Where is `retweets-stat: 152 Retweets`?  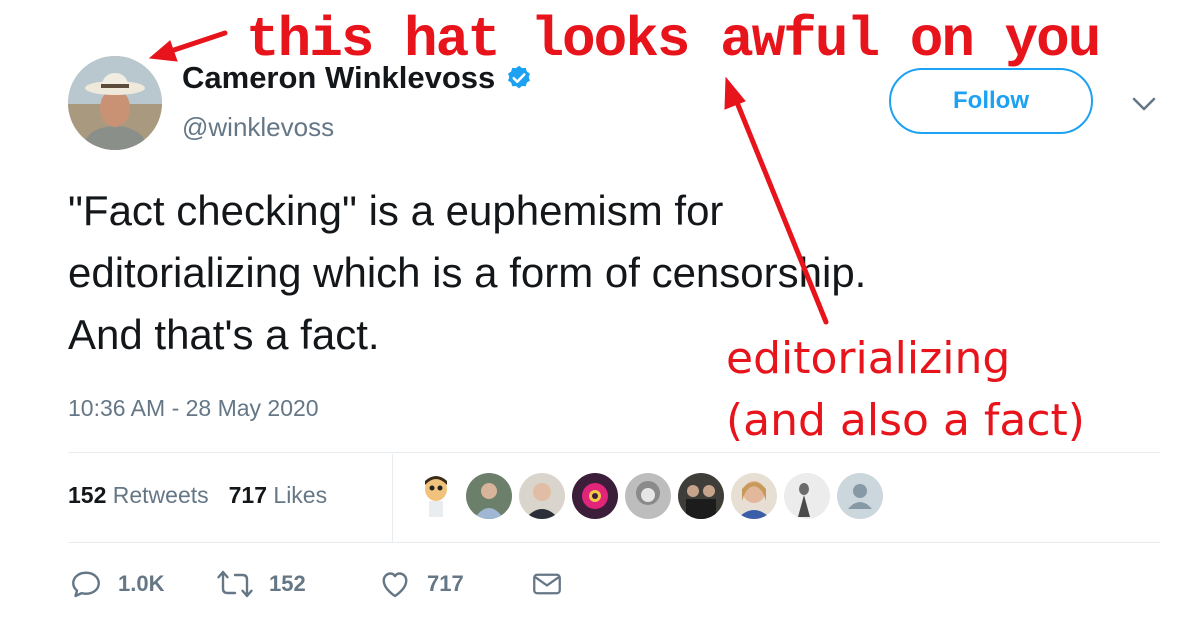
retweets-stat: 152 Retweets is located at coordinates (138, 495).